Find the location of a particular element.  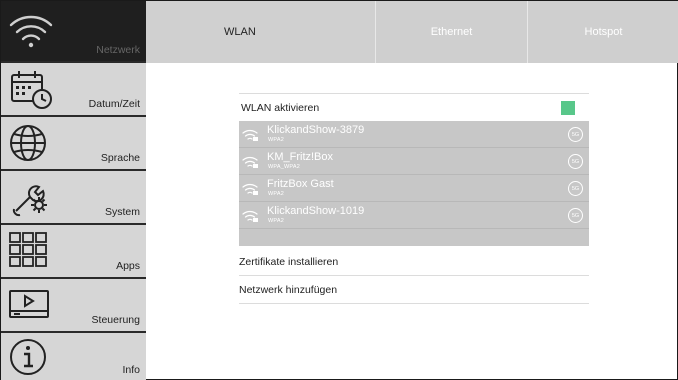

network-security: WPA_WPA2 is located at coordinates (284, 167).